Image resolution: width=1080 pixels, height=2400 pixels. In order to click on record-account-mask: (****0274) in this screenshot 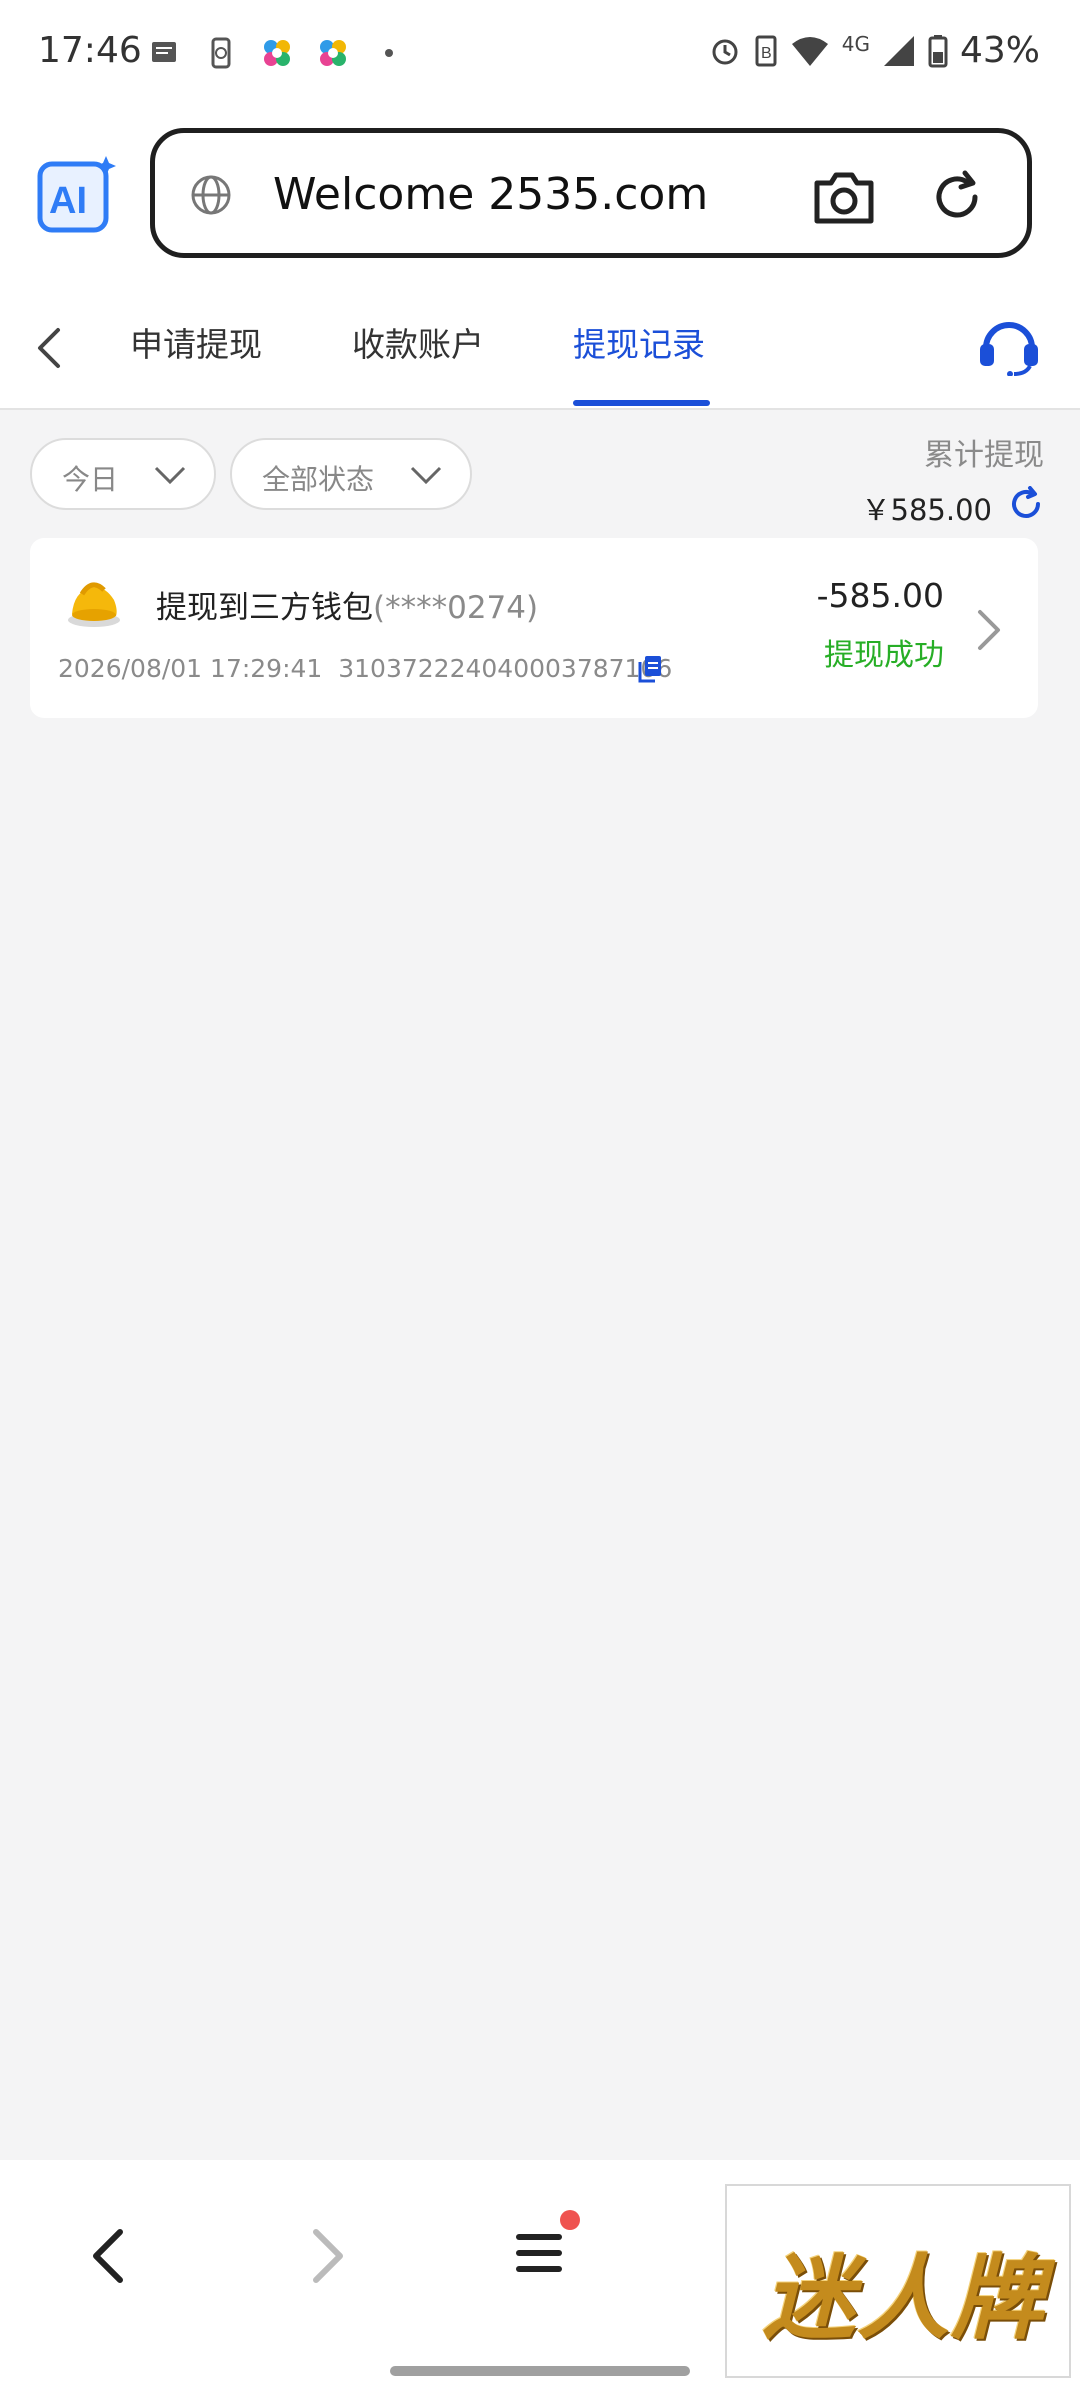, I will do `click(456, 608)`.